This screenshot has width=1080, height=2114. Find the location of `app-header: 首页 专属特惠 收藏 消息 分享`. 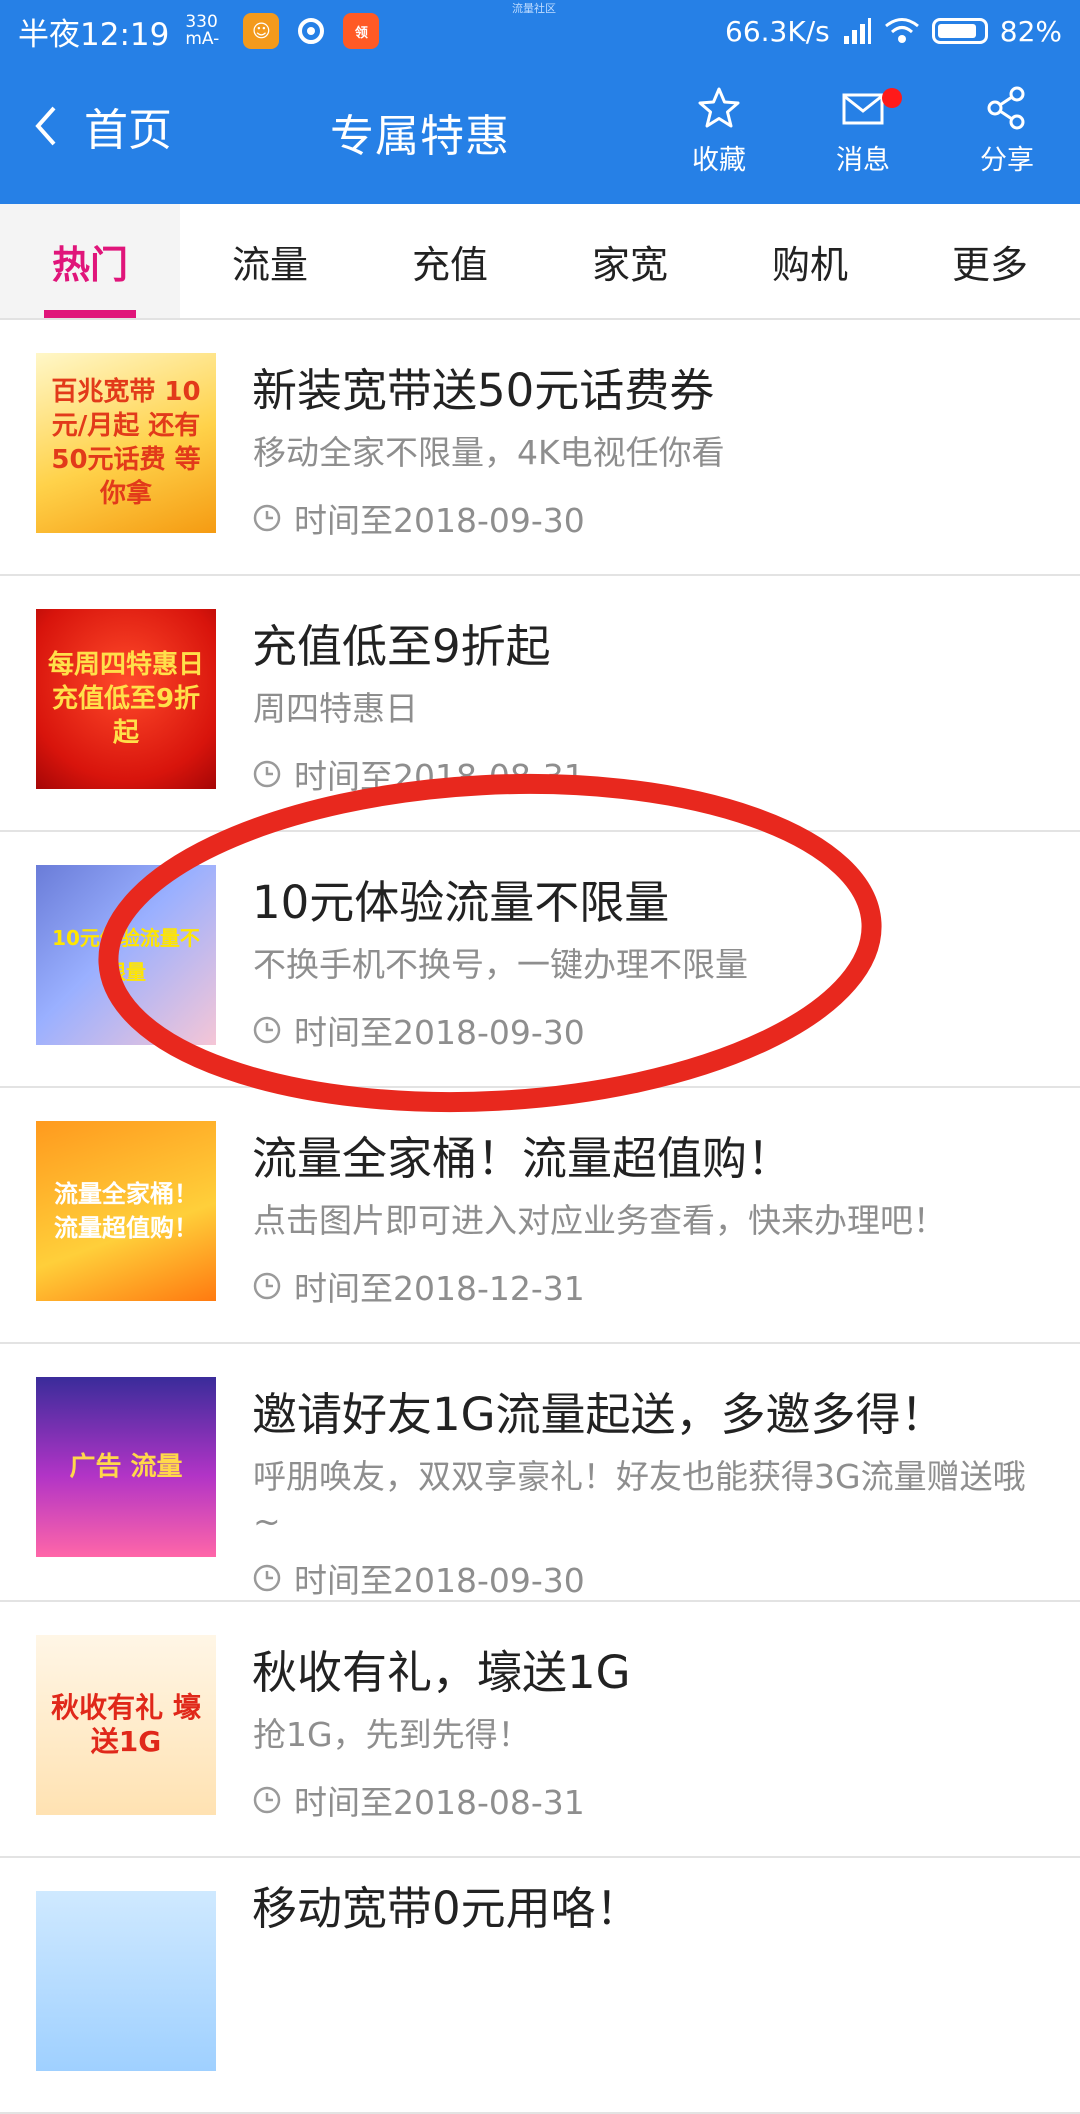

app-header: 首页 专属特惠 收藏 消息 分享 is located at coordinates (540, 133).